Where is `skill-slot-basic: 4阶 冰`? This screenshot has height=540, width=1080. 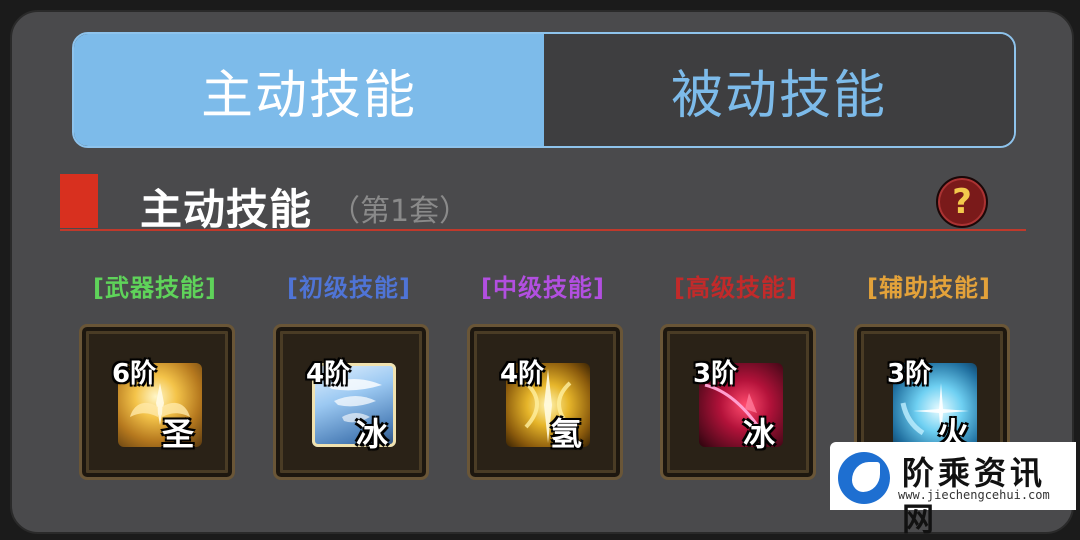 skill-slot-basic: 4阶 冰 is located at coordinates (351, 402).